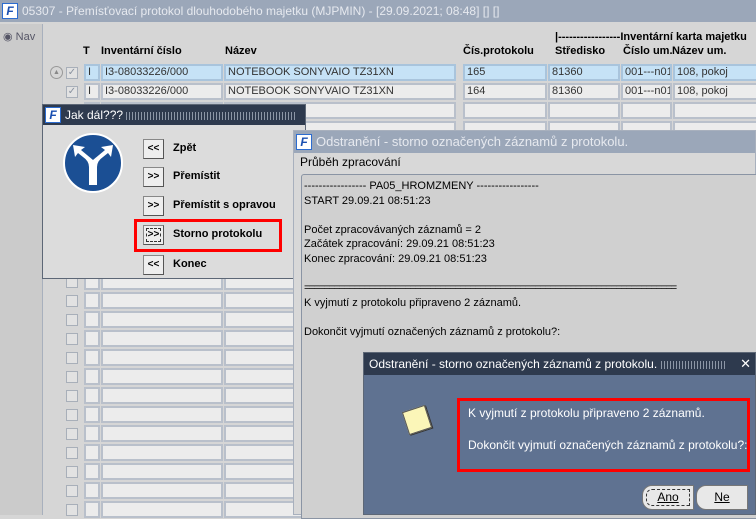  What do you see at coordinates (668, 497) in the screenshot?
I see `yes-button: Ano` at bounding box center [668, 497].